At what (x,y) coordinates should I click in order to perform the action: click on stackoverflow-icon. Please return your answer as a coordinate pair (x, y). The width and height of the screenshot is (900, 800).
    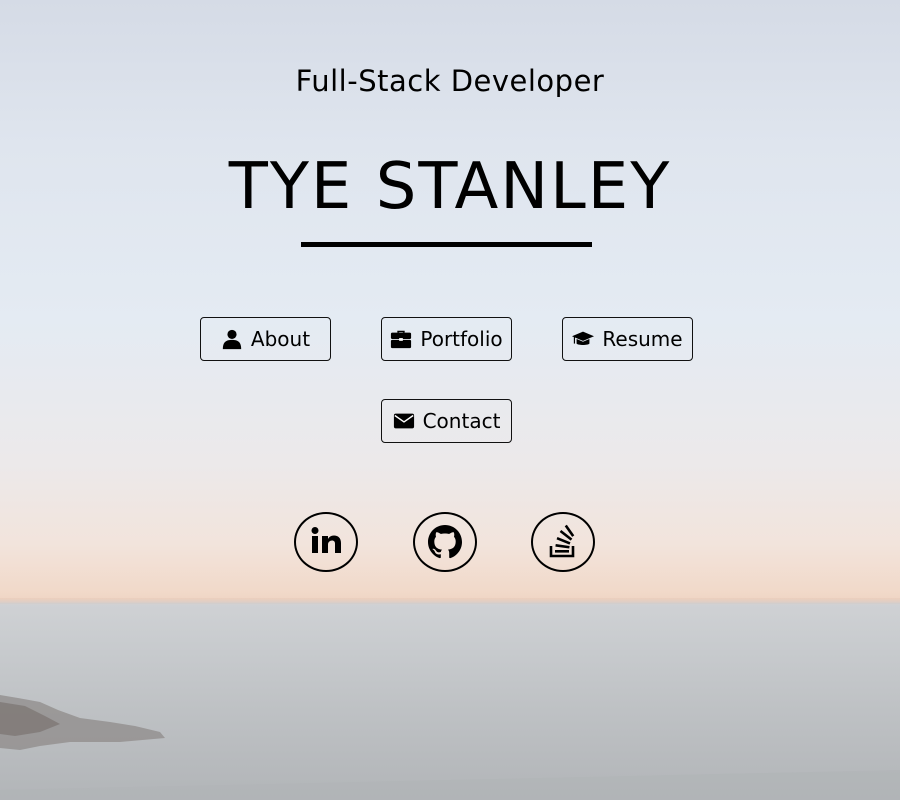
    Looking at the image, I should click on (563, 542).